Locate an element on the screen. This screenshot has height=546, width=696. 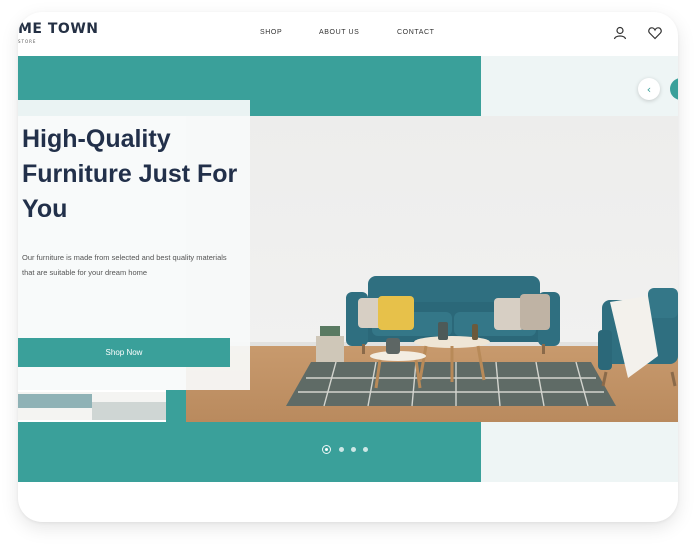
shop-now-button: Shop Now is located at coordinates (124, 352).